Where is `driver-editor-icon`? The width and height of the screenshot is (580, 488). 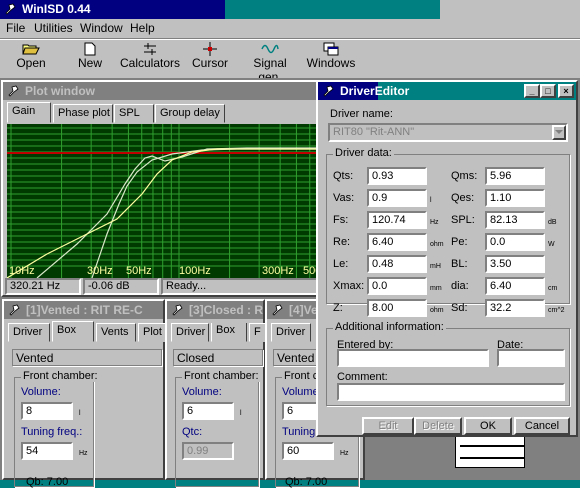
driver-editor-icon is located at coordinates (328, 90).